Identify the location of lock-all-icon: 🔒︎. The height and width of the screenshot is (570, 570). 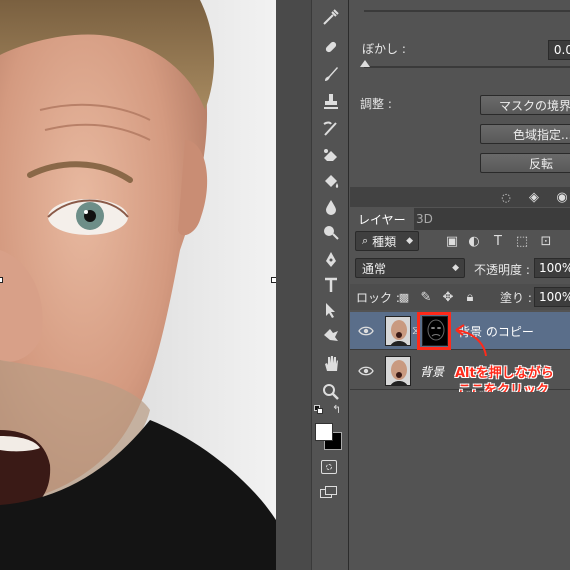
(470, 297).